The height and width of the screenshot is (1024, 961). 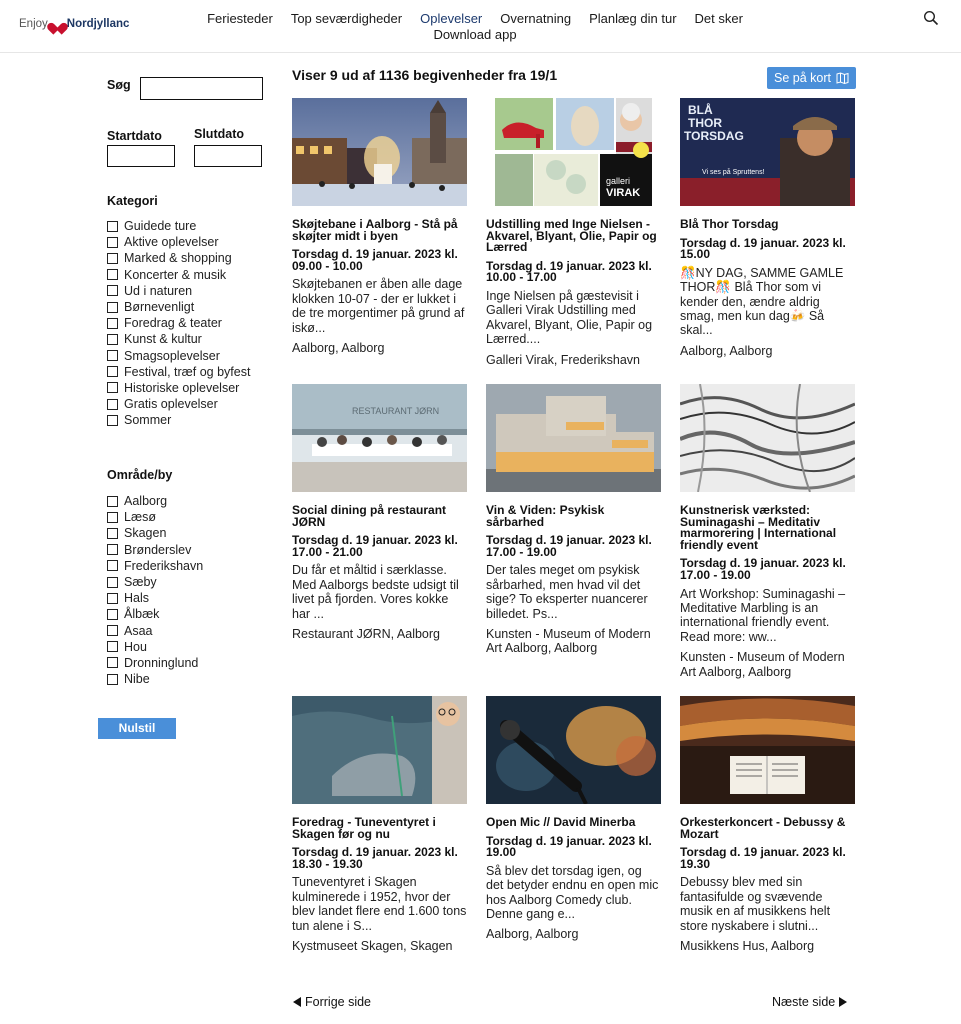 What do you see at coordinates (810, 1002) in the screenshot?
I see `next-page-link: Næste side` at bounding box center [810, 1002].